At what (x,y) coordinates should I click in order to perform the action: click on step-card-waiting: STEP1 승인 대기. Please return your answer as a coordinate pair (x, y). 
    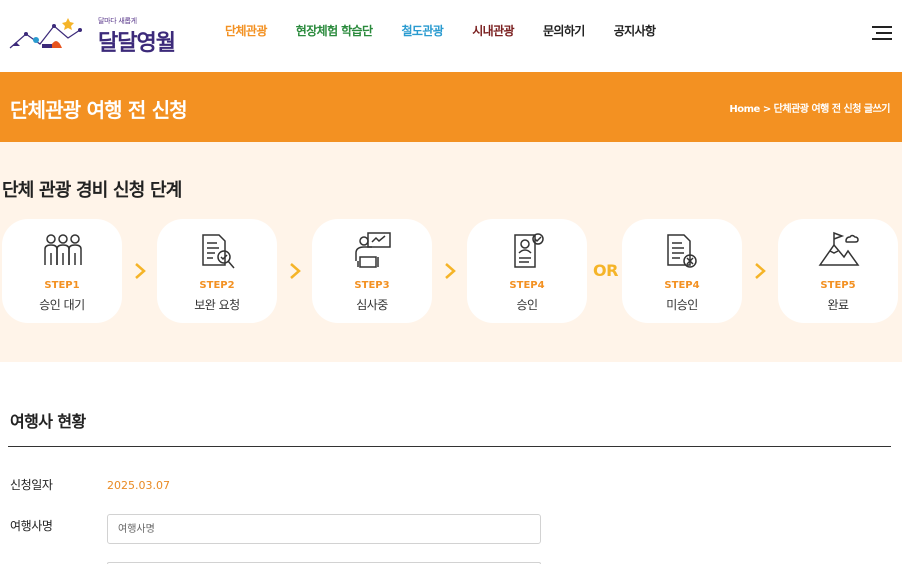
    Looking at the image, I should click on (62, 271).